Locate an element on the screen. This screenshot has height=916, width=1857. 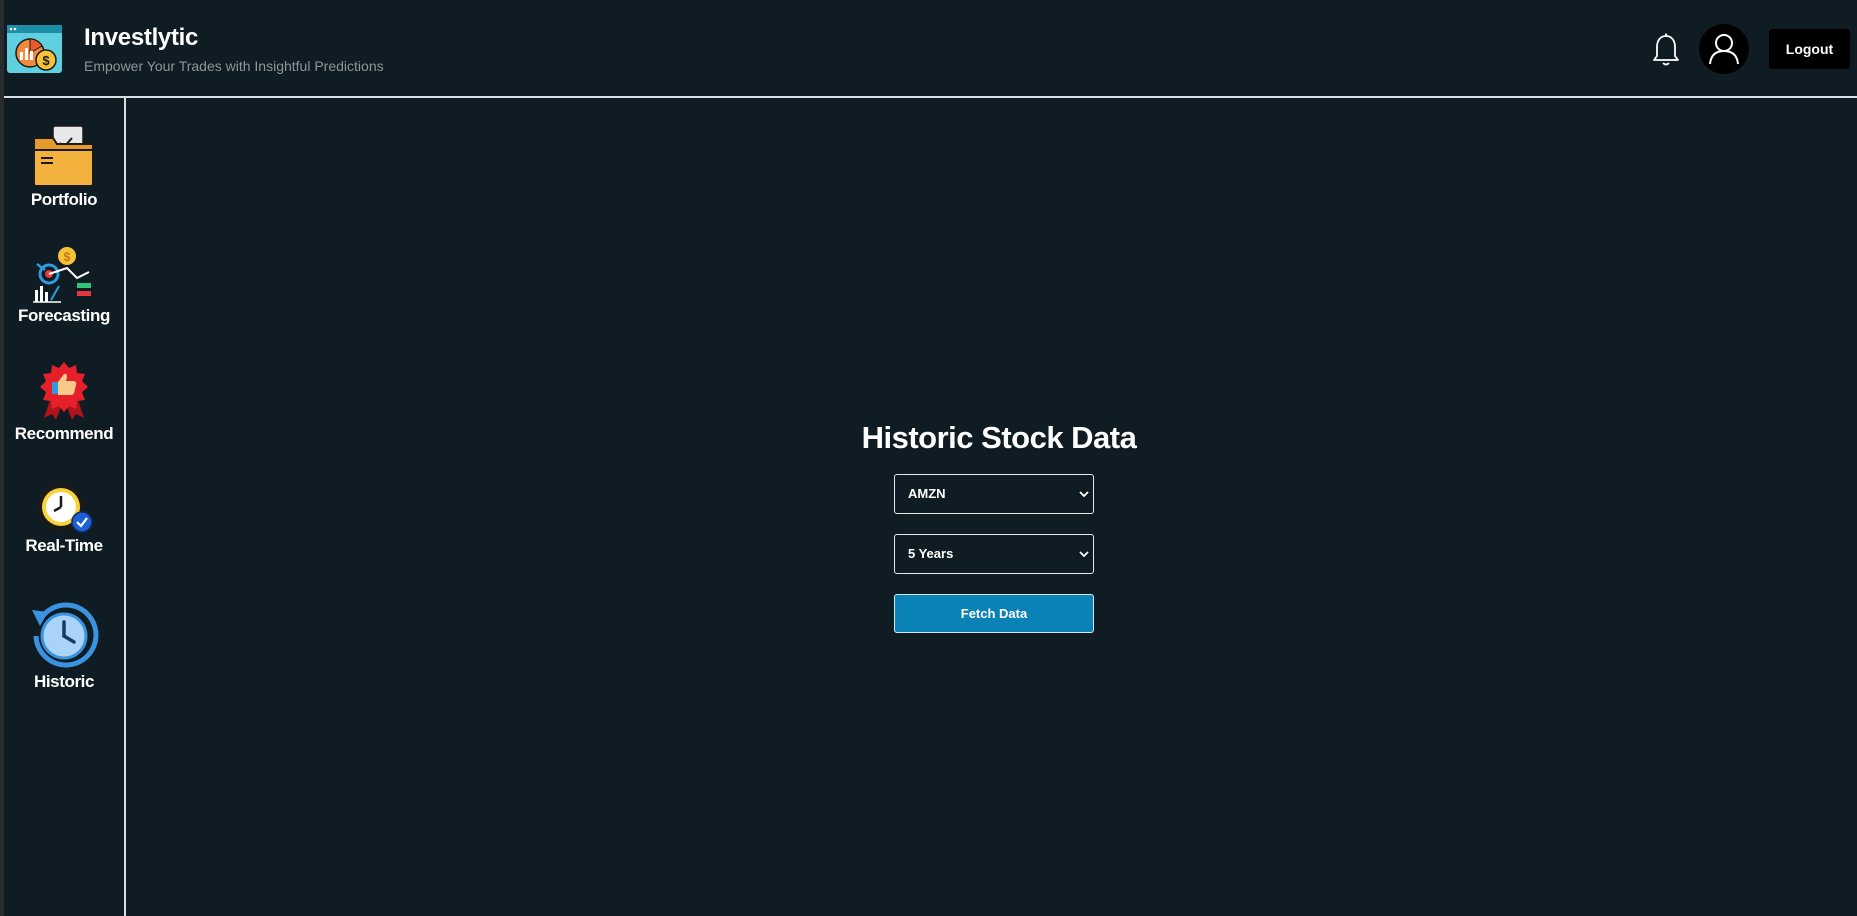
sidebar-item-forecasting: $ Forecasting is located at coordinates (64, 286).